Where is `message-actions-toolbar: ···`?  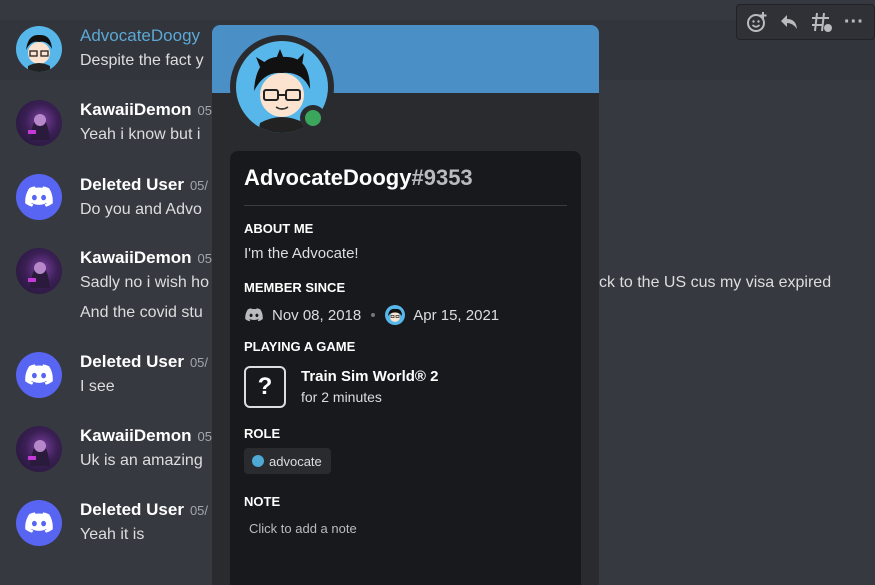
message-actions-toolbar: ··· is located at coordinates (805, 22).